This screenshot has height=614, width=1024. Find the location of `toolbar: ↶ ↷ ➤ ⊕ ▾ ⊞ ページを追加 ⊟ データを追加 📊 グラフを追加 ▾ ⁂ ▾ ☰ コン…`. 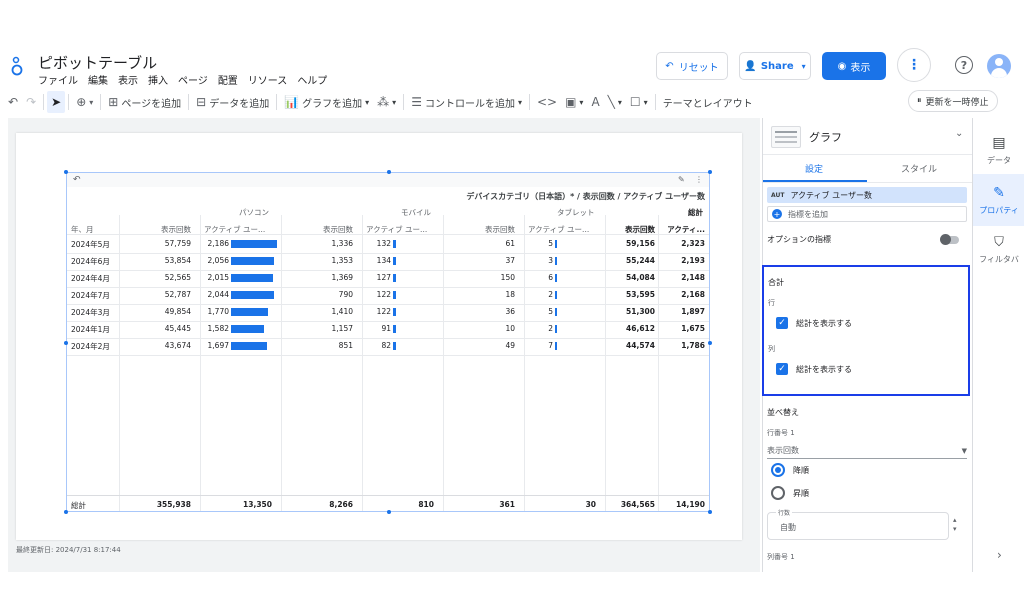

toolbar: ↶ ↷ ➤ ⊕ ▾ ⊞ ページを追加 ⊟ データを追加 📊 グラフを追加 ▾ ⁂ ▾ ☰ コン… is located at coordinates (512, 102).